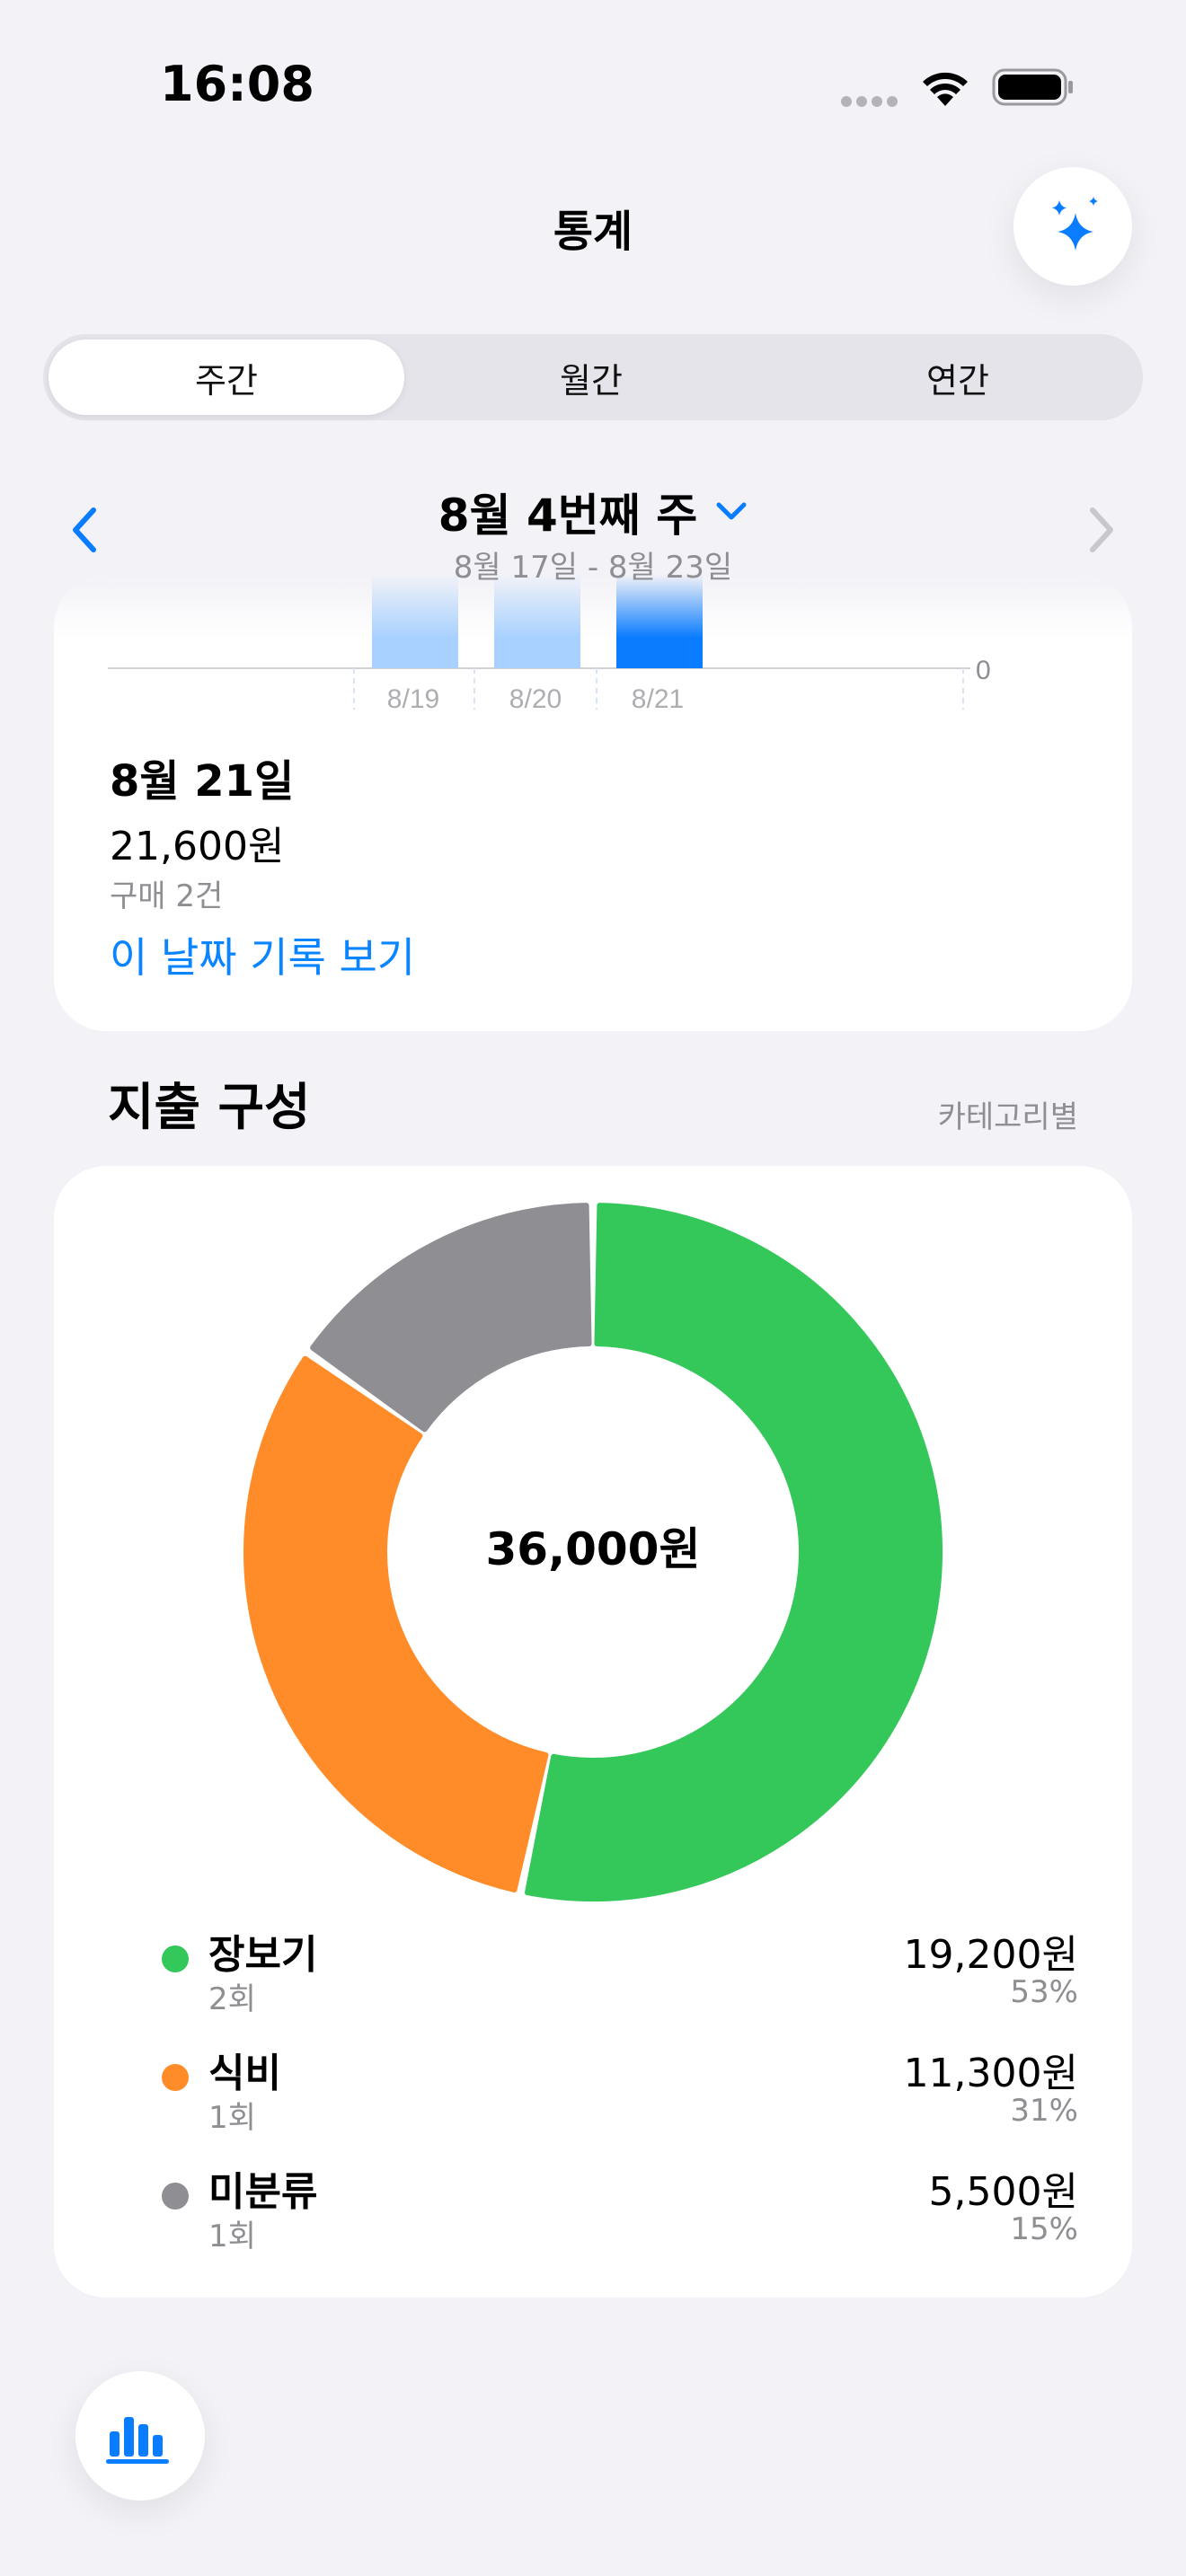  Describe the element at coordinates (263, 1955) in the screenshot. I see `legend-name: 장보기` at that location.